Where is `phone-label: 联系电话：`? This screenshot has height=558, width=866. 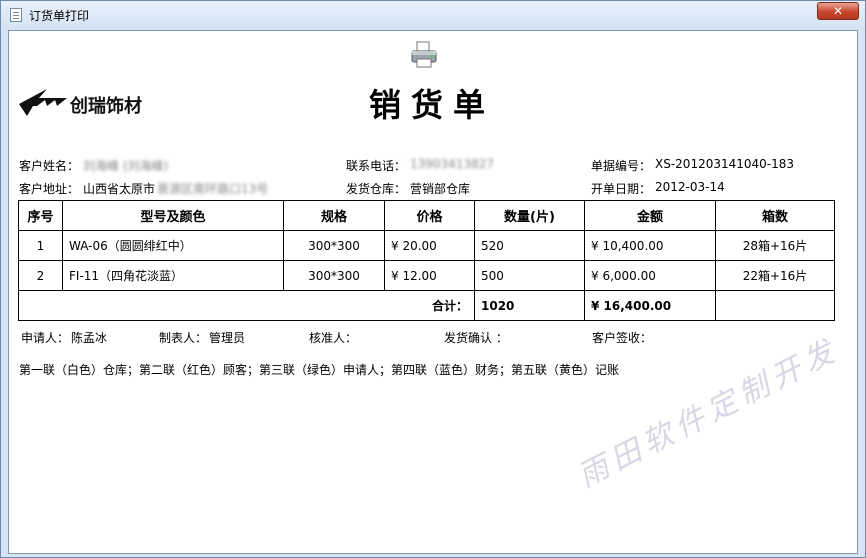
phone-label: 联系电话： is located at coordinates (376, 166).